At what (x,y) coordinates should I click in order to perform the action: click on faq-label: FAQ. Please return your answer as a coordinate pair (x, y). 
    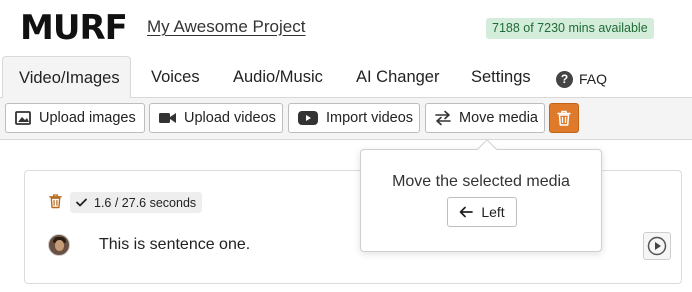
    Looking at the image, I should click on (593, 79).